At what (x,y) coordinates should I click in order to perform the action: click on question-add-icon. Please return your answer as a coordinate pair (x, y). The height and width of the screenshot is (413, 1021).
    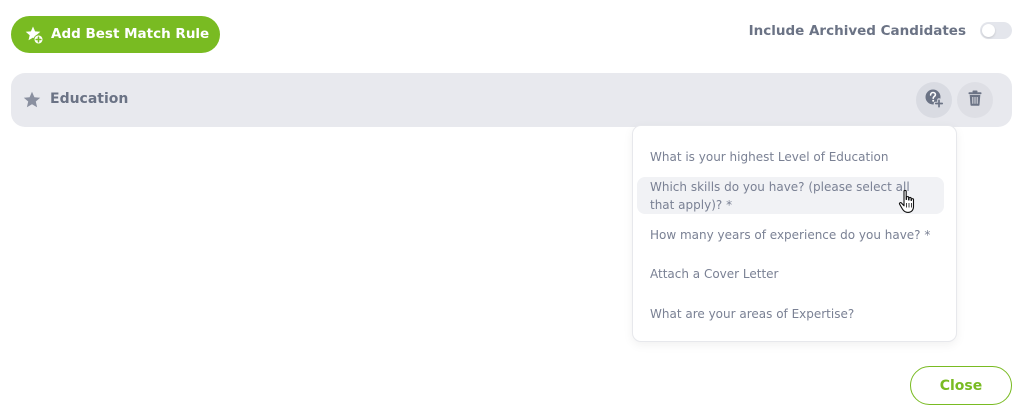
    Looking at the image, I should click on (934, 100).